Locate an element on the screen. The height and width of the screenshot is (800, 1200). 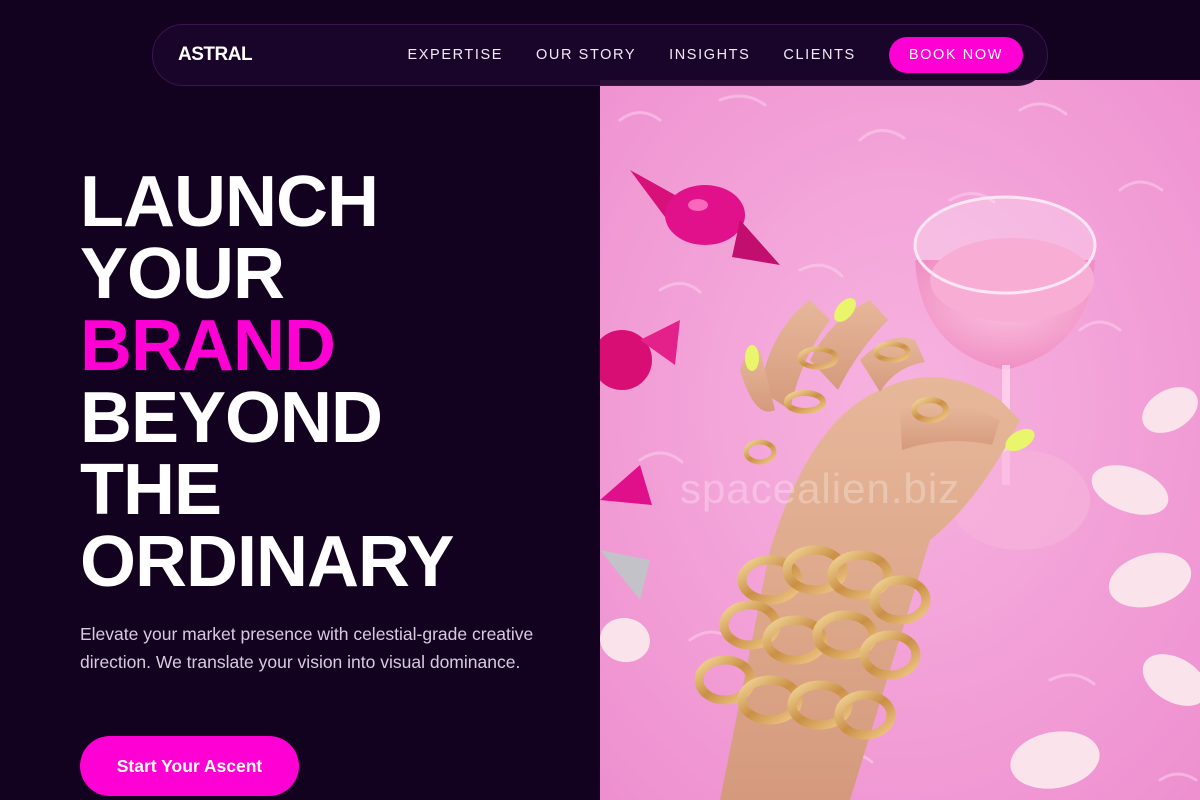
nav-link-clients: CLIENTS is located at coordinates (819, 55).